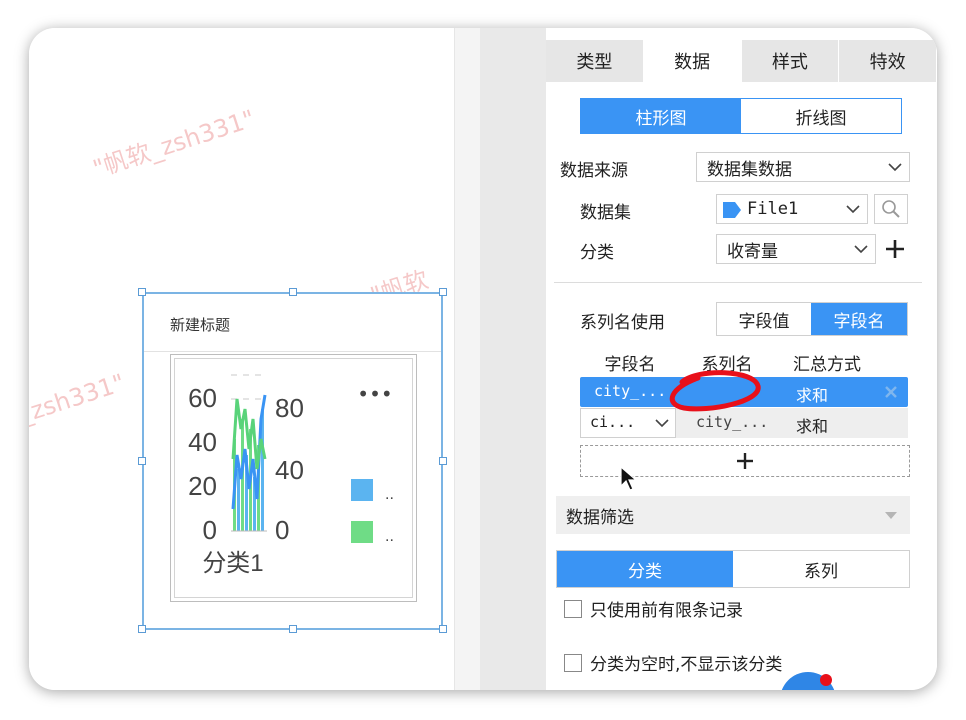 This screenshot has height=720, width=966. Describe the element at coordinates (821, 116) in the screenshot. I see `toggle-line-chart: 折线图` at that location.